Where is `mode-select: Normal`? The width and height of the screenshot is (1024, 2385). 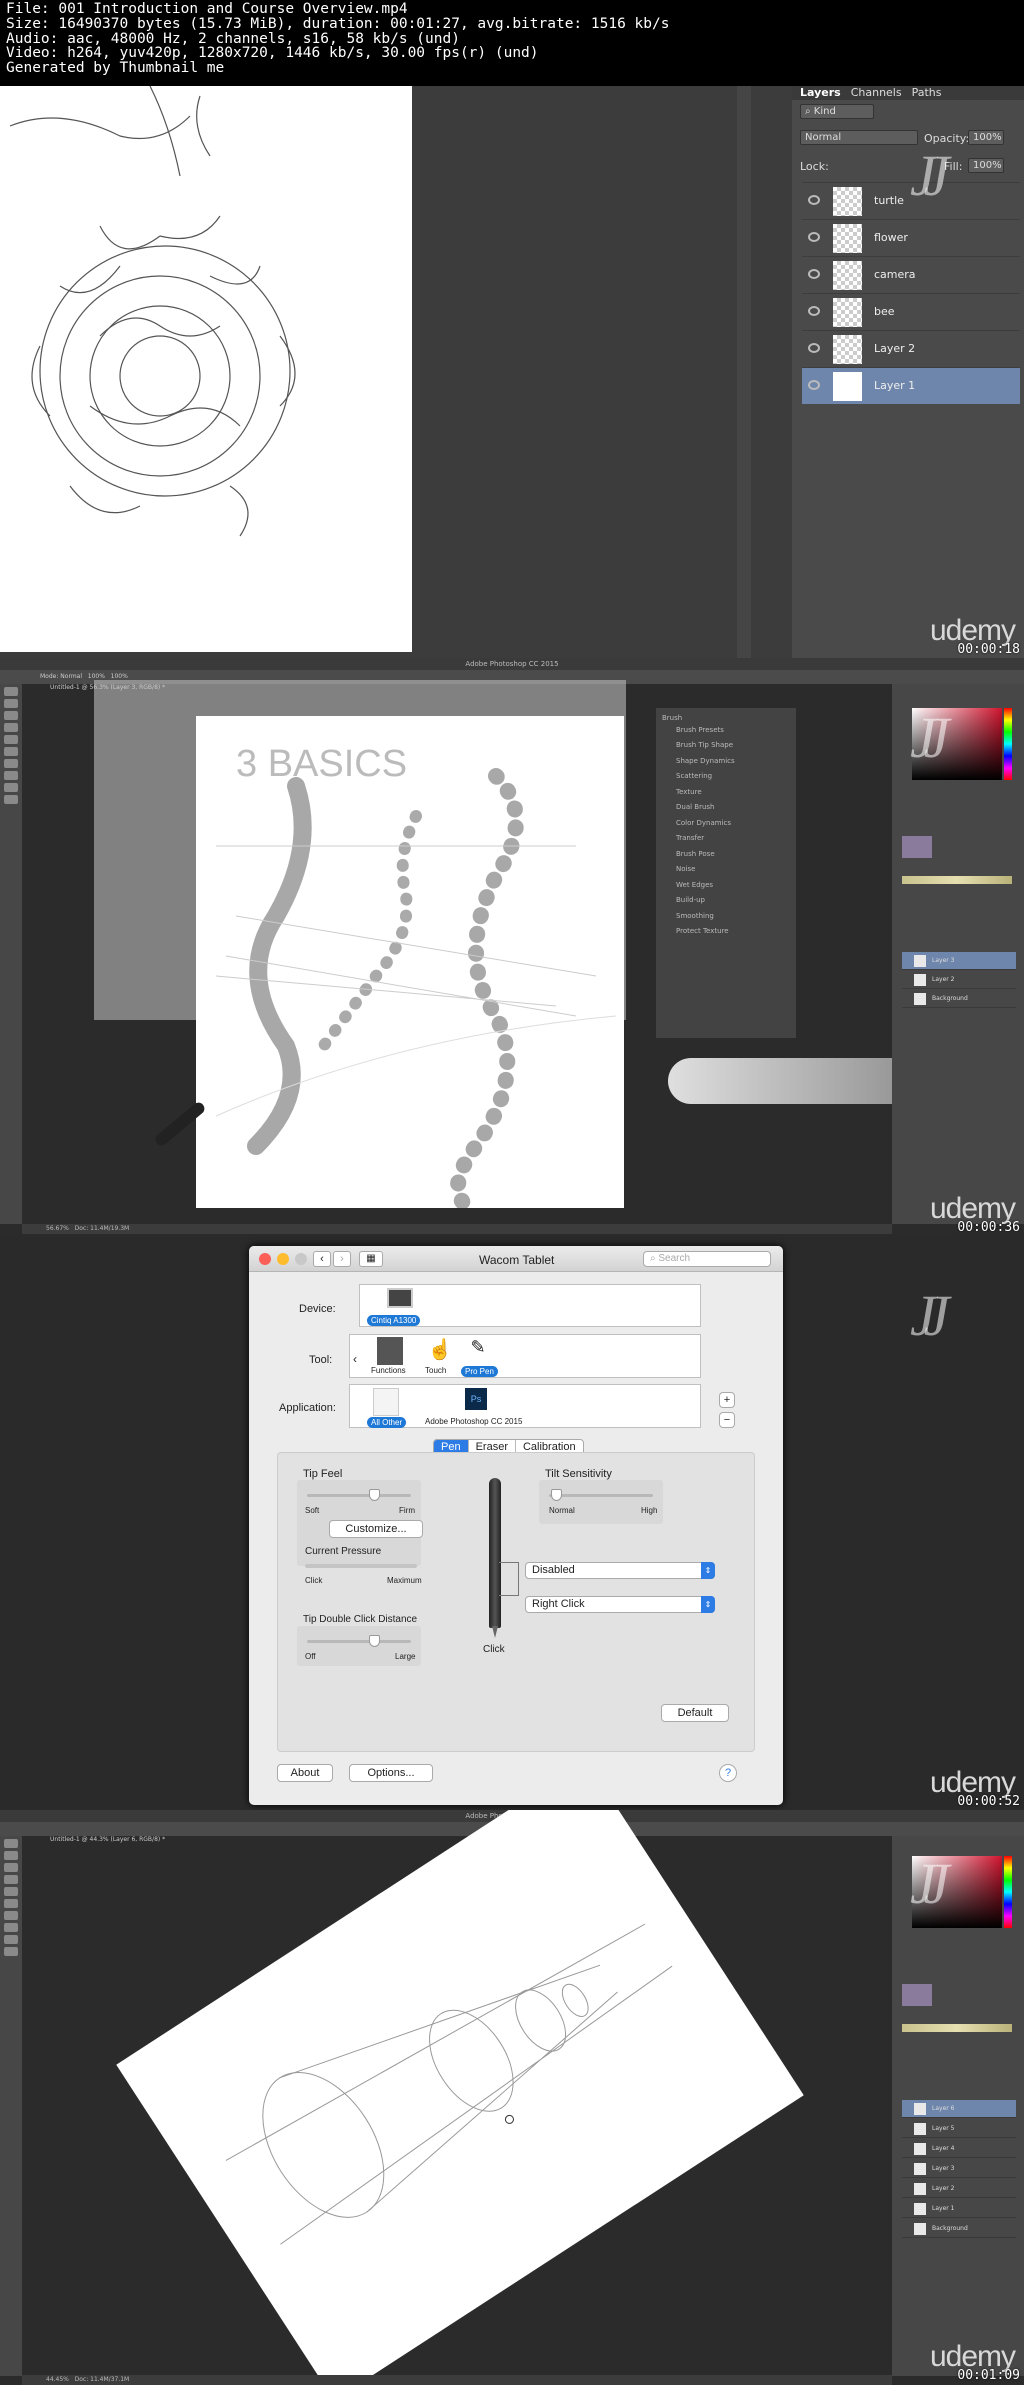 mode-select: Normal is located at coordinates (71, 676).